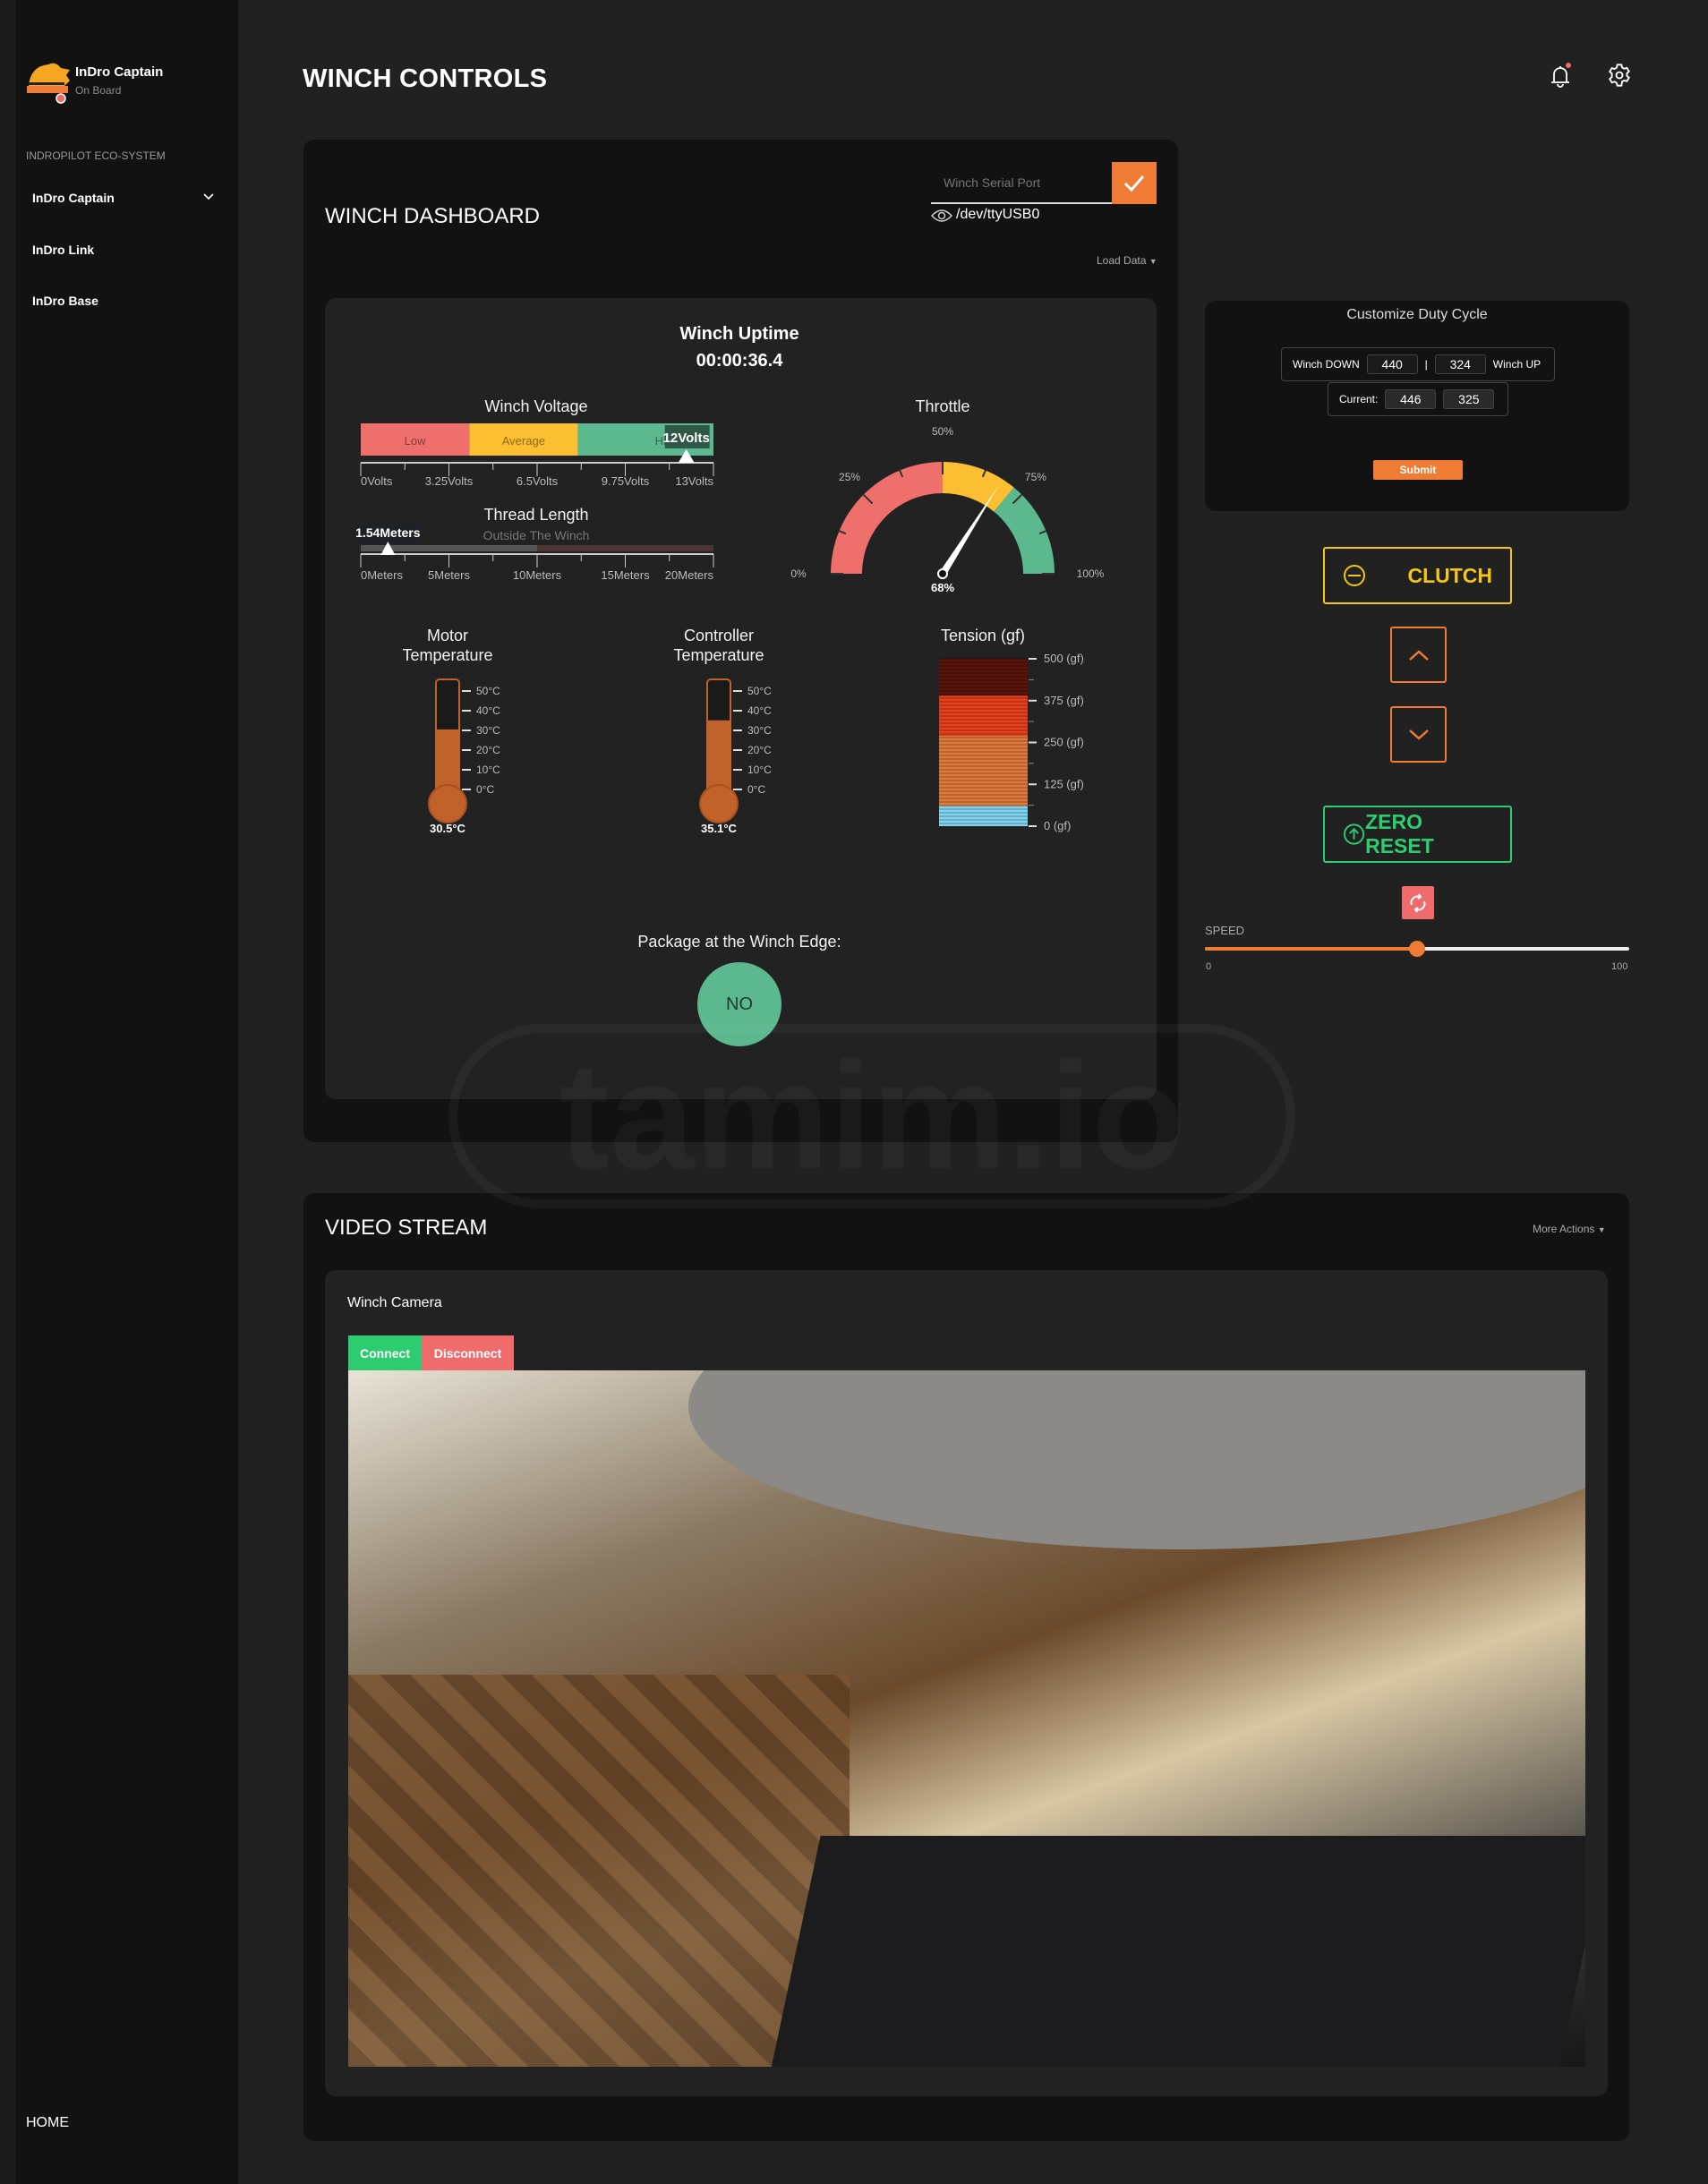  What do you see at coordinates (1354, 575) in the screenshot?
I see `minus-circle-icon` at bounding box center [1354, 575].